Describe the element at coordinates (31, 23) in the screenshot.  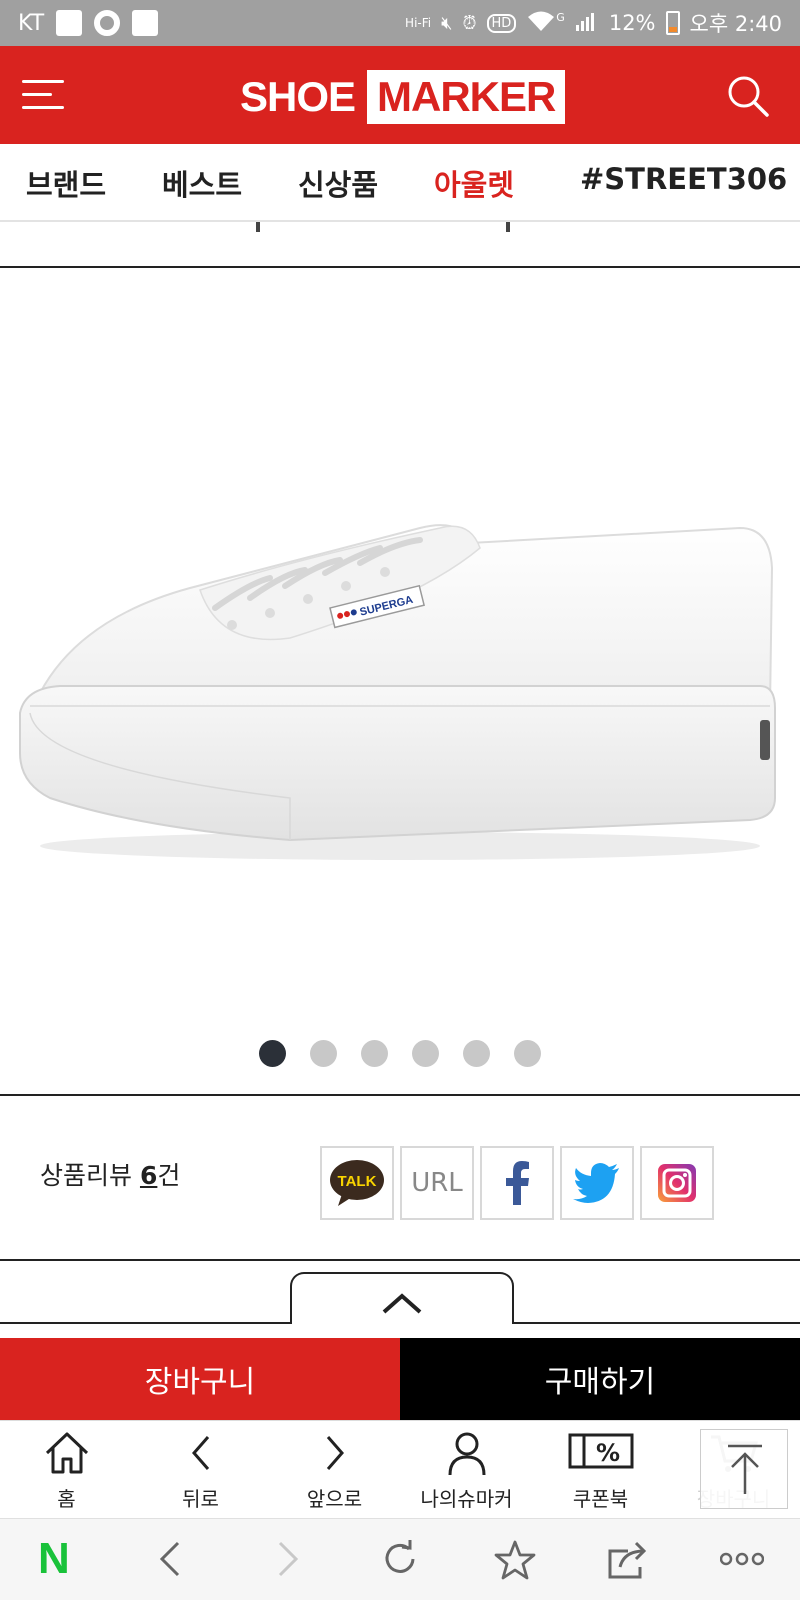
I see `carrier-label: KT` at that location.